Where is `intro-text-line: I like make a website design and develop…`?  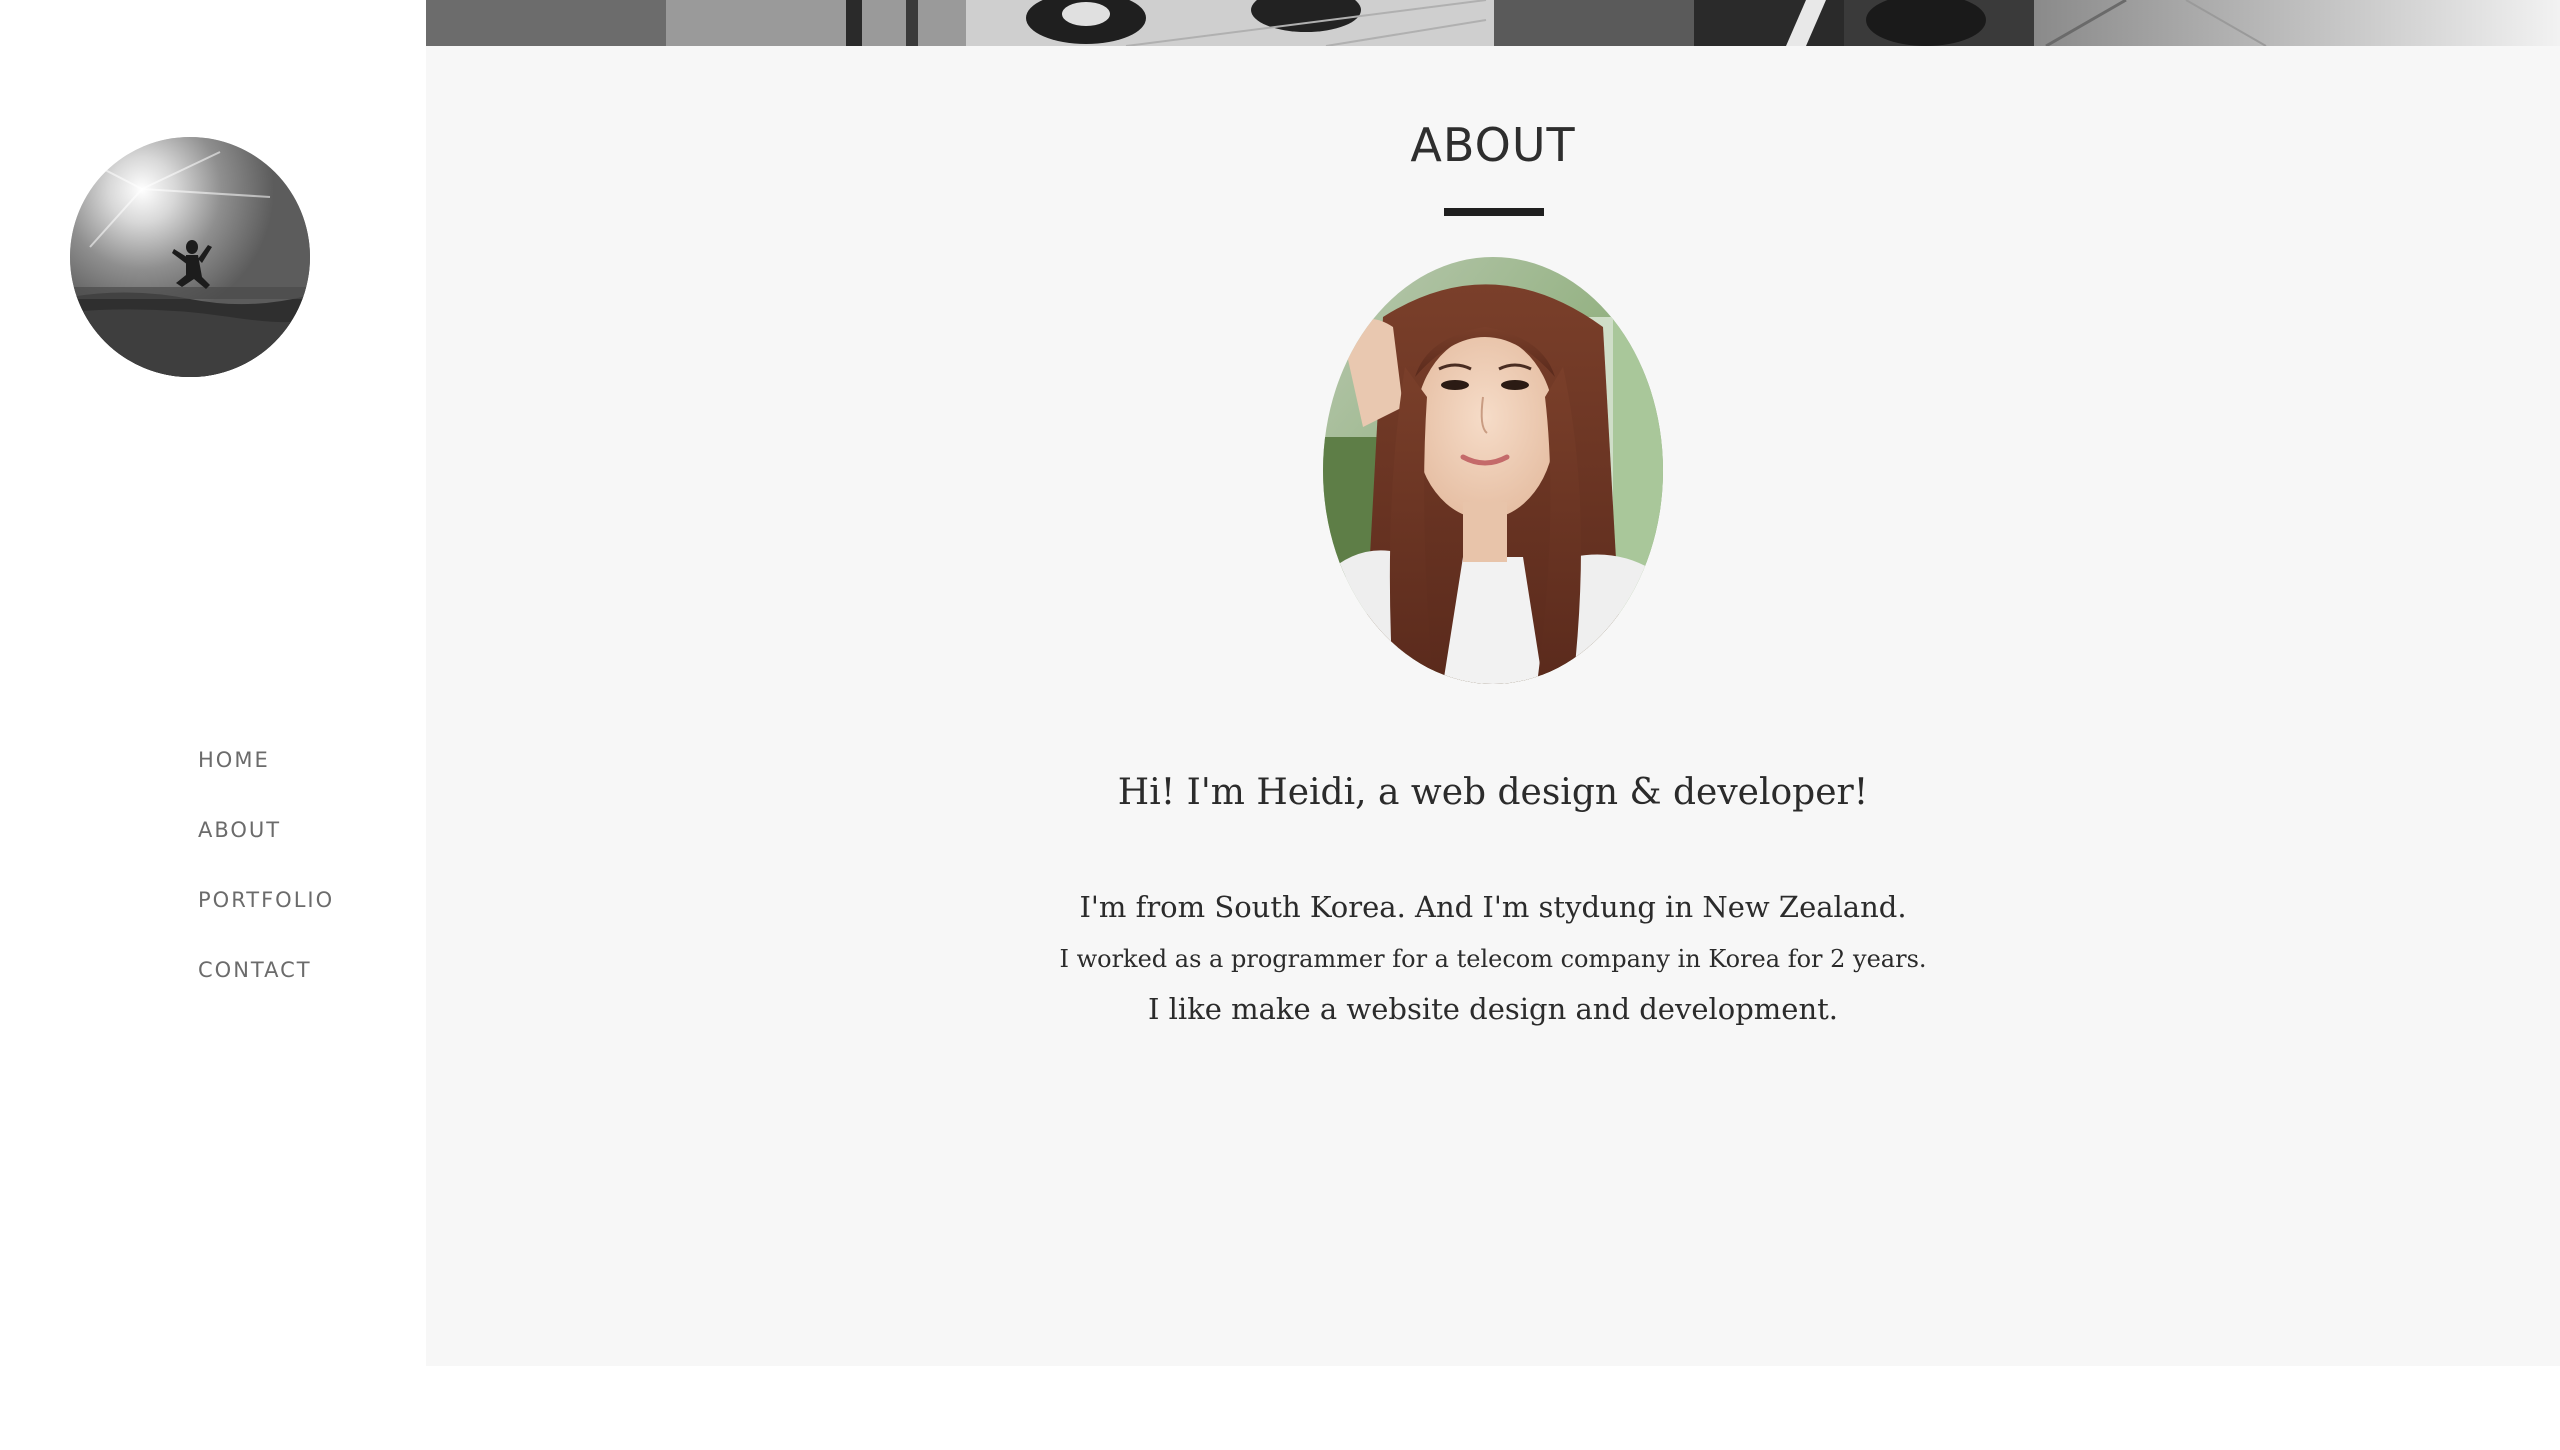
intro-text-line: I like make a website design and develop… is located at coordinates (1493, 1009).